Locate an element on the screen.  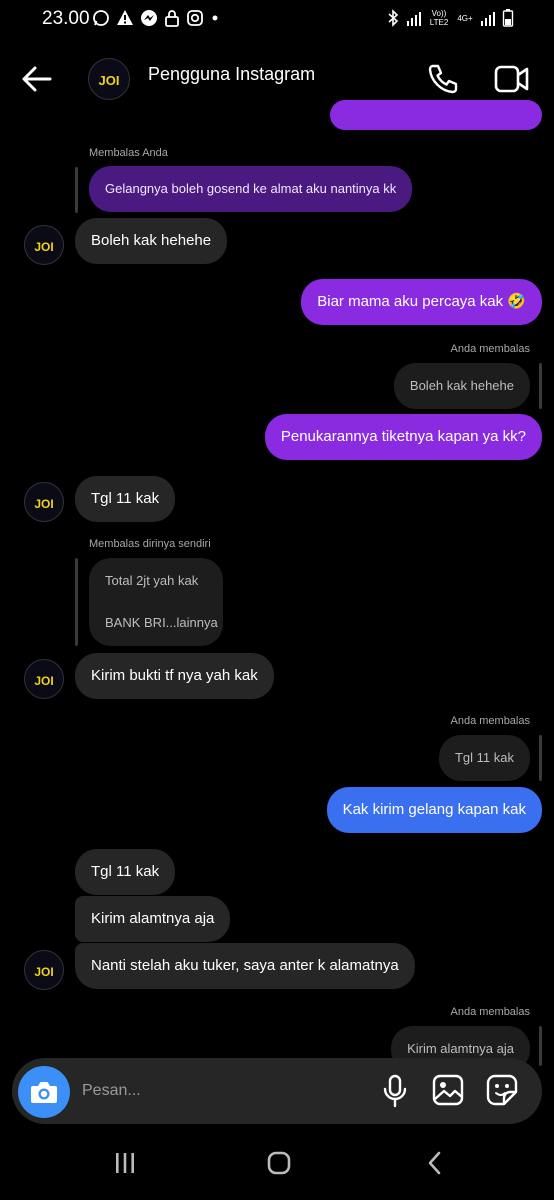
microphone-icon is located at coordinates (395, 1091).